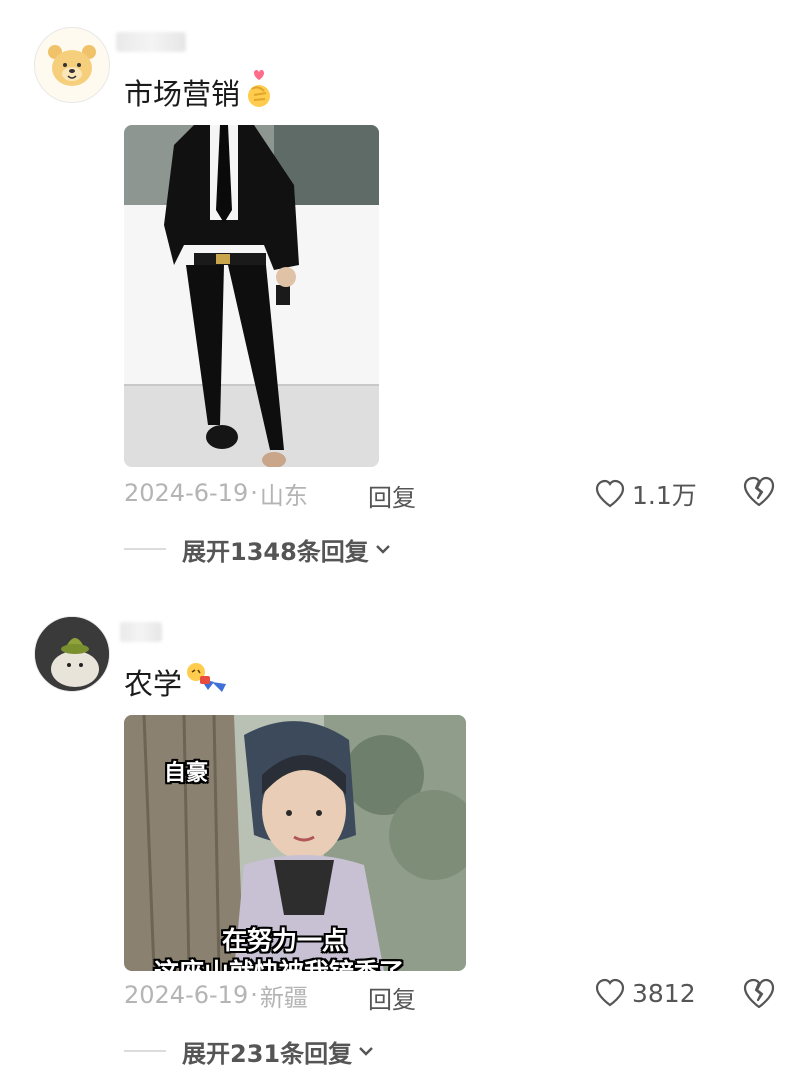  What do you see at coordinates (251, 296) in the screenshot?
I see `comment-image` at bounding box center [251, 296].